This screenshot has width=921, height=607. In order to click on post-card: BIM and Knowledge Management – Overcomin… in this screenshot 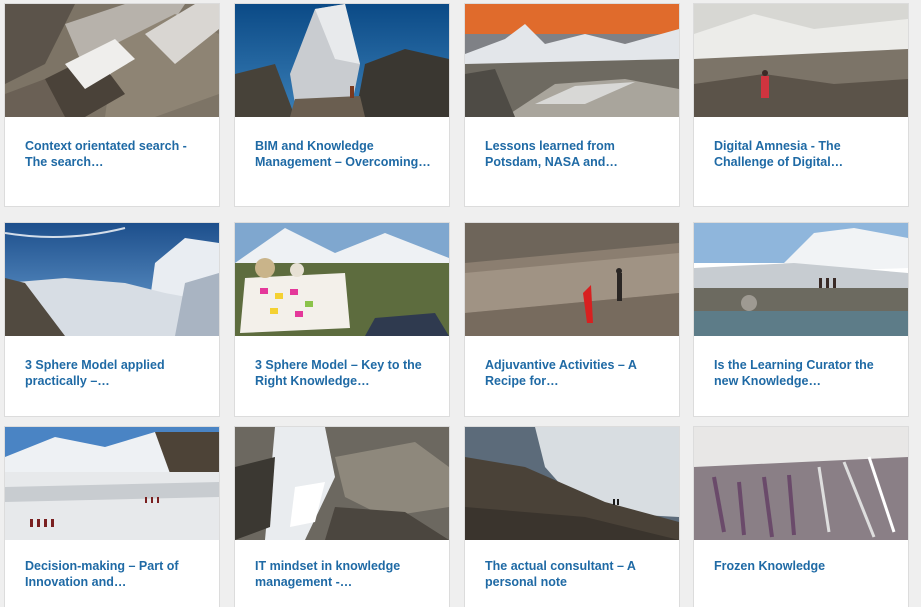, I will do `click(342, 105)`.